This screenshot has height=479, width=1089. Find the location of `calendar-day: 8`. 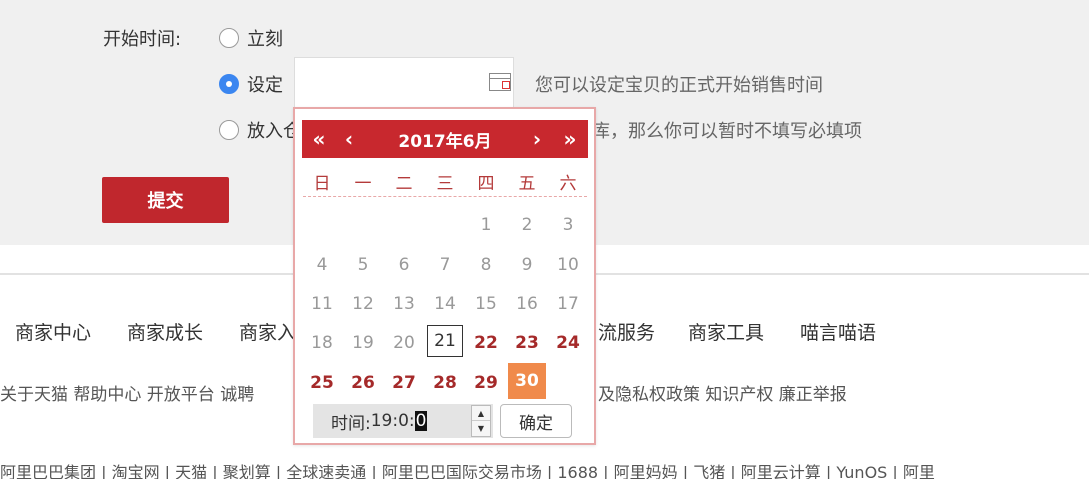

calendar-day: 8 is located at coordinates (486, 265).